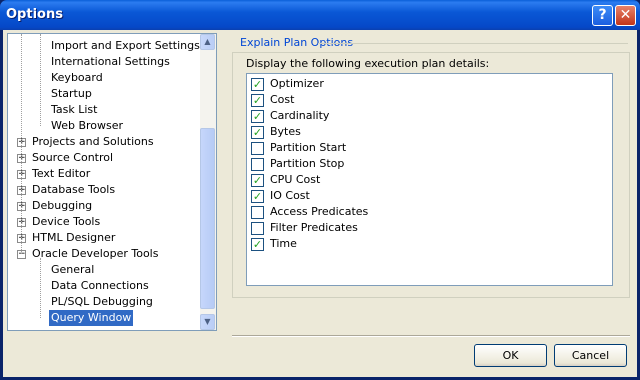  What do you see at coordinates (74, 189) in the screenshot?
I see `tree-item-label: Database Tools` at bounding box center [74, 189].